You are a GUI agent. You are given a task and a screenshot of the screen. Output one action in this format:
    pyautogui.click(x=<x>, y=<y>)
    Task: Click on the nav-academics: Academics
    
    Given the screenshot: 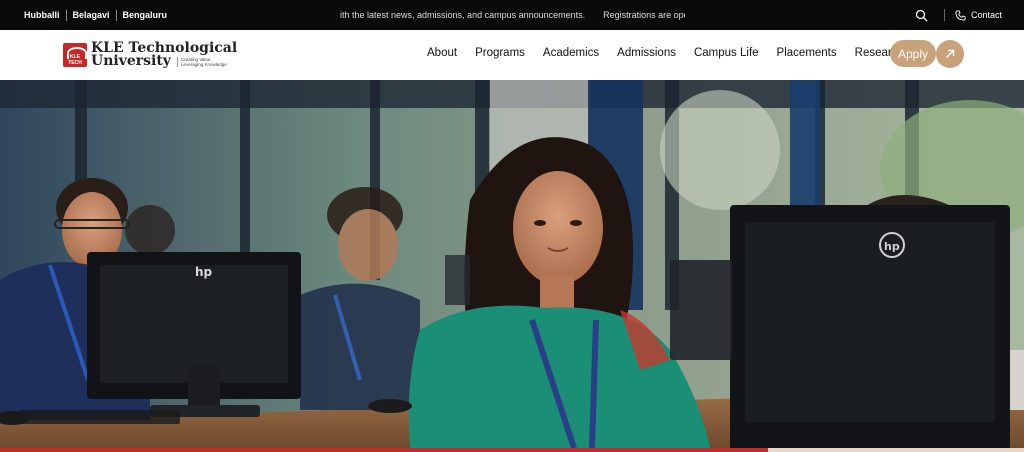 What is the action you would take?
    pyautogui.click(x=571, y=53)
    